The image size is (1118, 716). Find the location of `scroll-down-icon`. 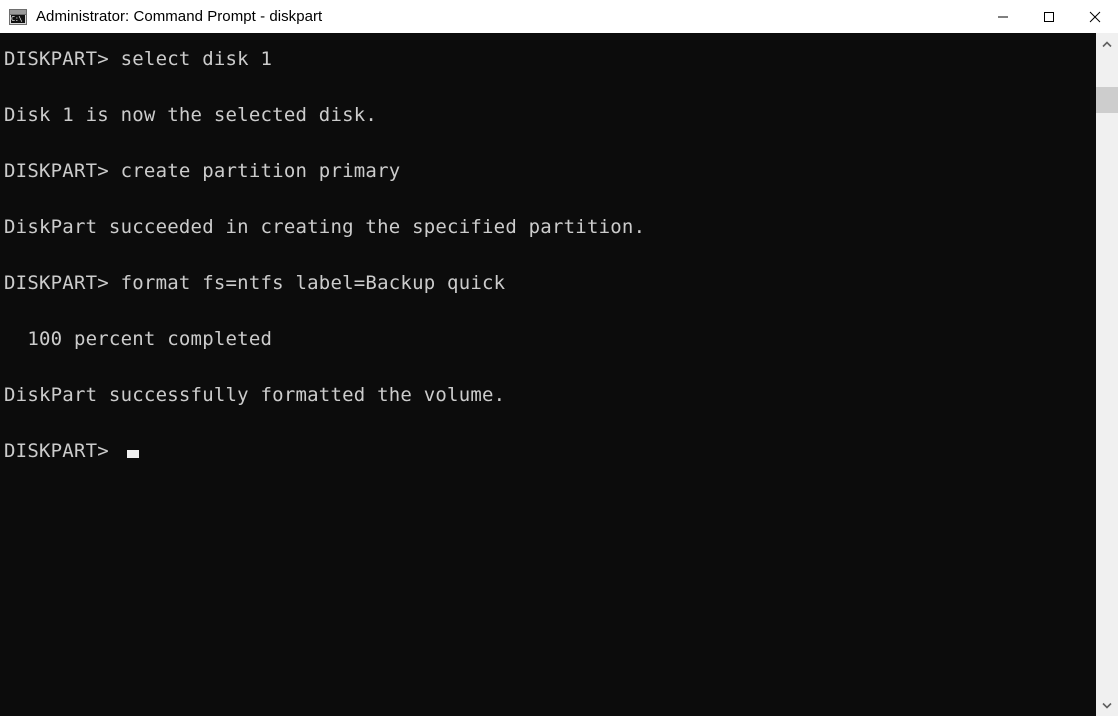

scroll-down-icon is located at coordinates (1107, 705).